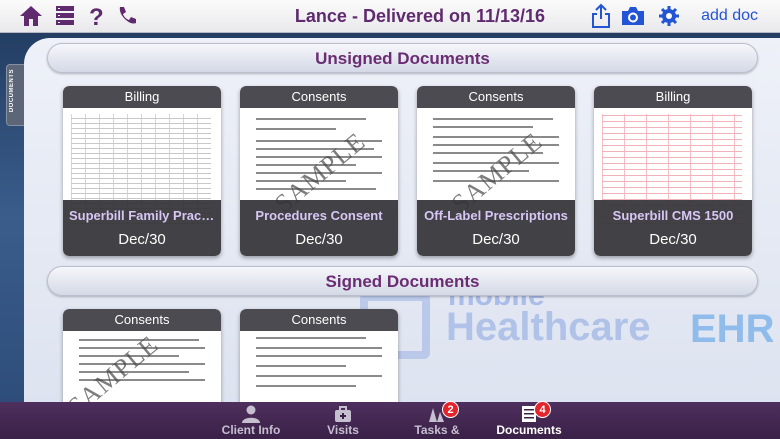  What do you see at coordinates (496, 228) in the screenshot?
I see `card-footer: Off-Label Prescriptions Dec/30` at bounding box center [496, 228].